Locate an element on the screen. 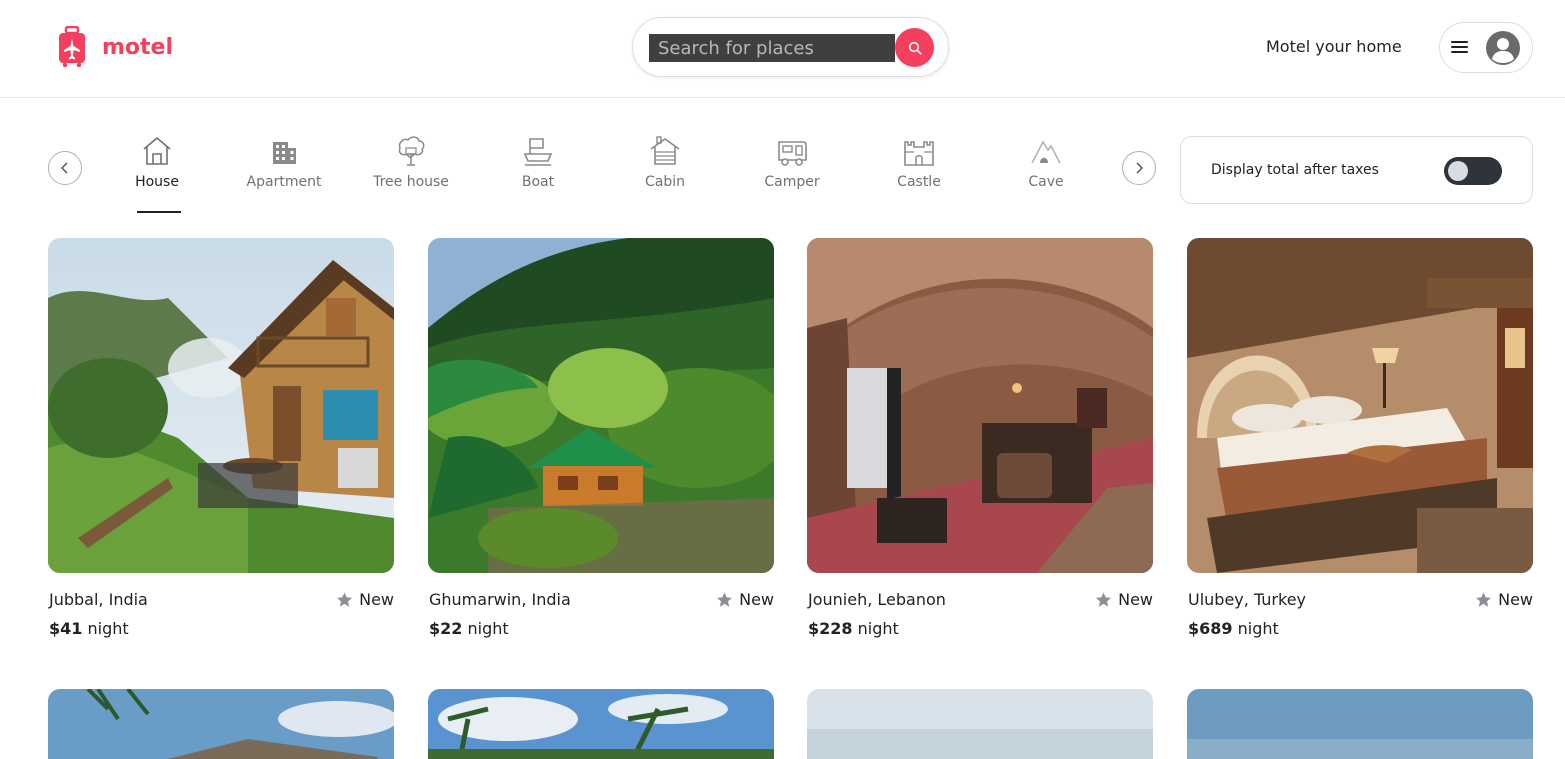 The width and height of the screenshot is (1565, 759). listing-price: $22 night is located at coordinates (469, 628).